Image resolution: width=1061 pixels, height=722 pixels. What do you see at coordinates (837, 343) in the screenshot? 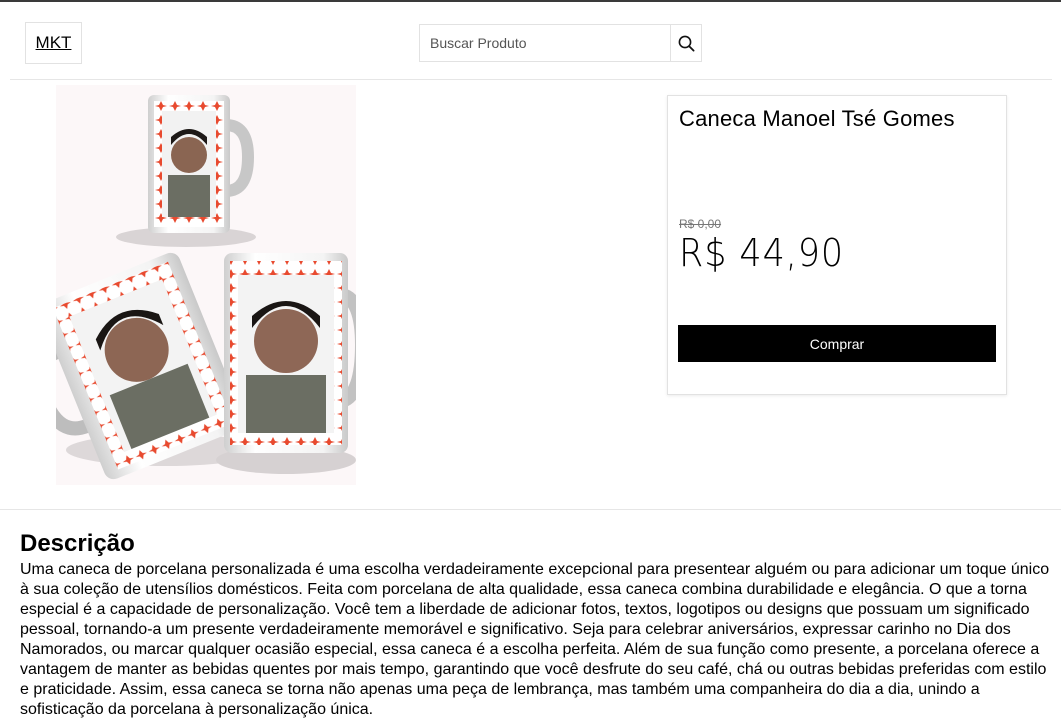
I see `buy-button: Comprar` at bounding box center [837, 343].